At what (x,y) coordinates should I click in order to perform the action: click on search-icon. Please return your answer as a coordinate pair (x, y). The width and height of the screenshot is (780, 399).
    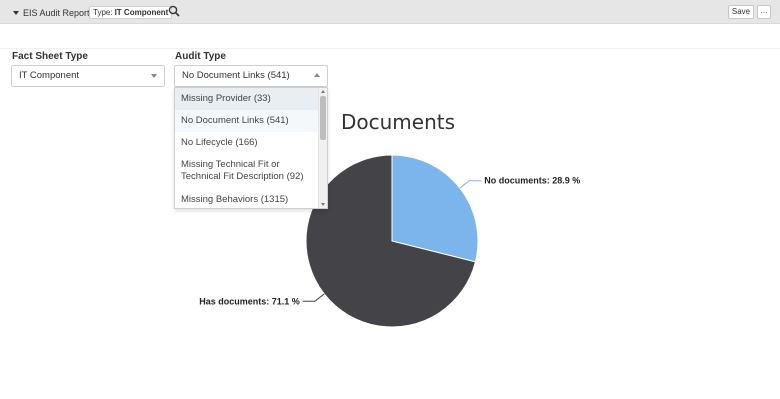
    Looking at the image, I should click on (174, 11).